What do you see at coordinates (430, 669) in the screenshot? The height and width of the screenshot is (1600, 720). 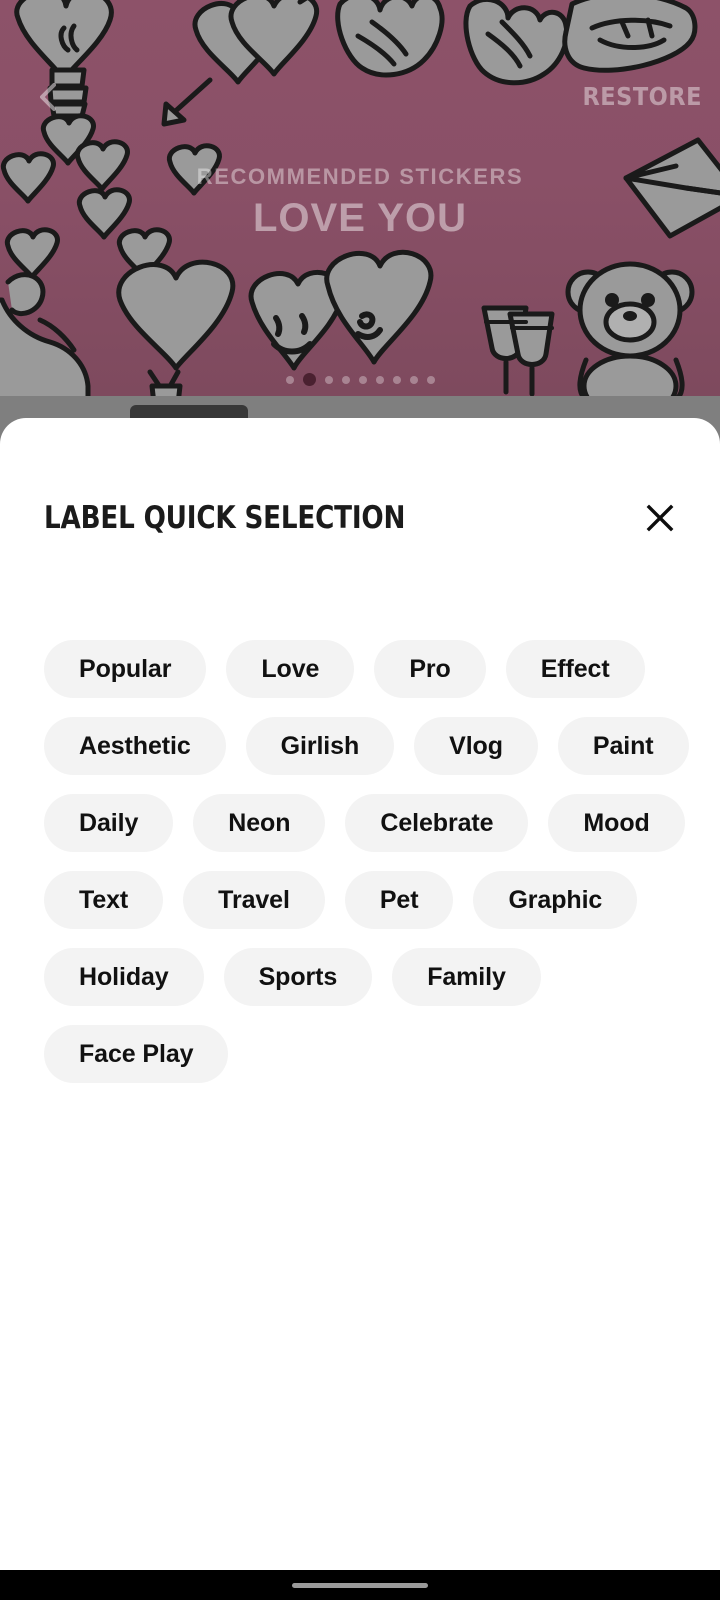 I see `label-chip-pro: Pro` at bounding box center [430, 669].